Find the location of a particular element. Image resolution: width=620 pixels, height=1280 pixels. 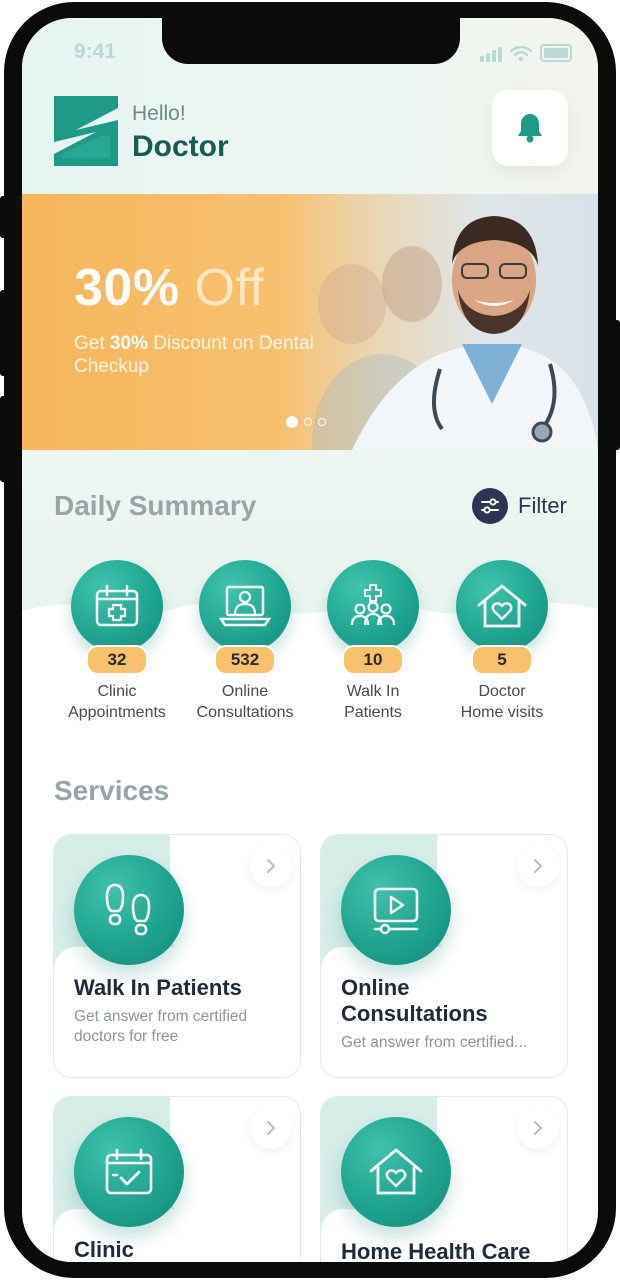

footprints-icon is located at coordinates (129, 910).